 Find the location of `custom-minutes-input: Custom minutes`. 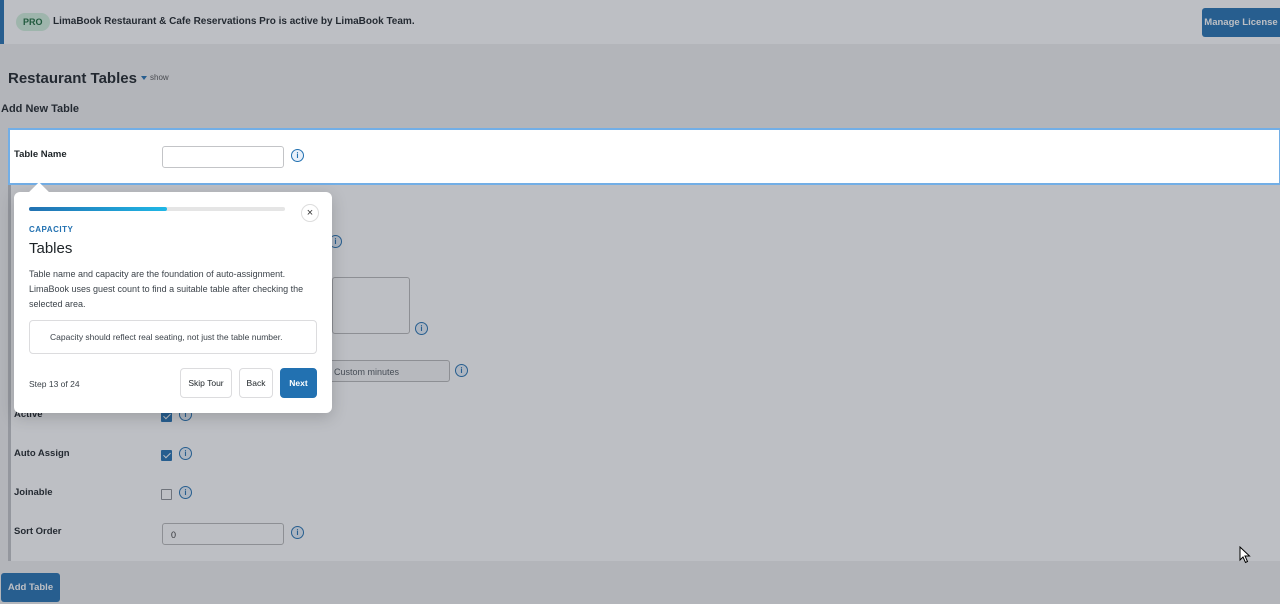

custom-minutes-input: Custom minutes is located at coordinates (388, 371).